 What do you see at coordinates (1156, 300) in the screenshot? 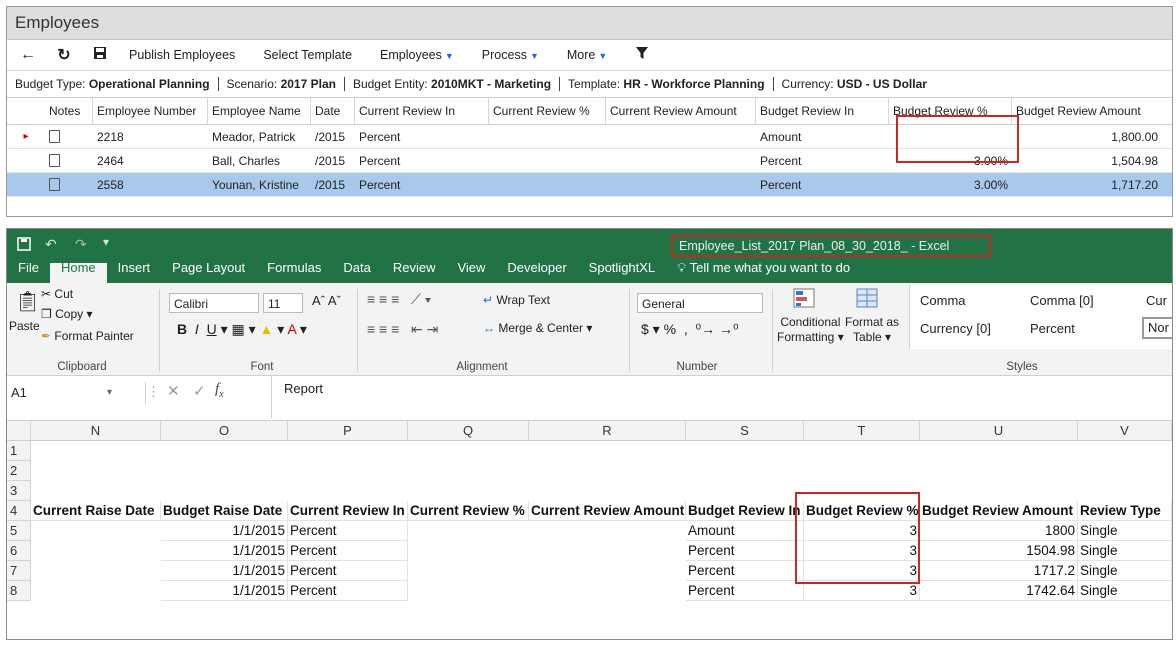
I see `style-currency: Cur` at bounding box center [1156, 300].